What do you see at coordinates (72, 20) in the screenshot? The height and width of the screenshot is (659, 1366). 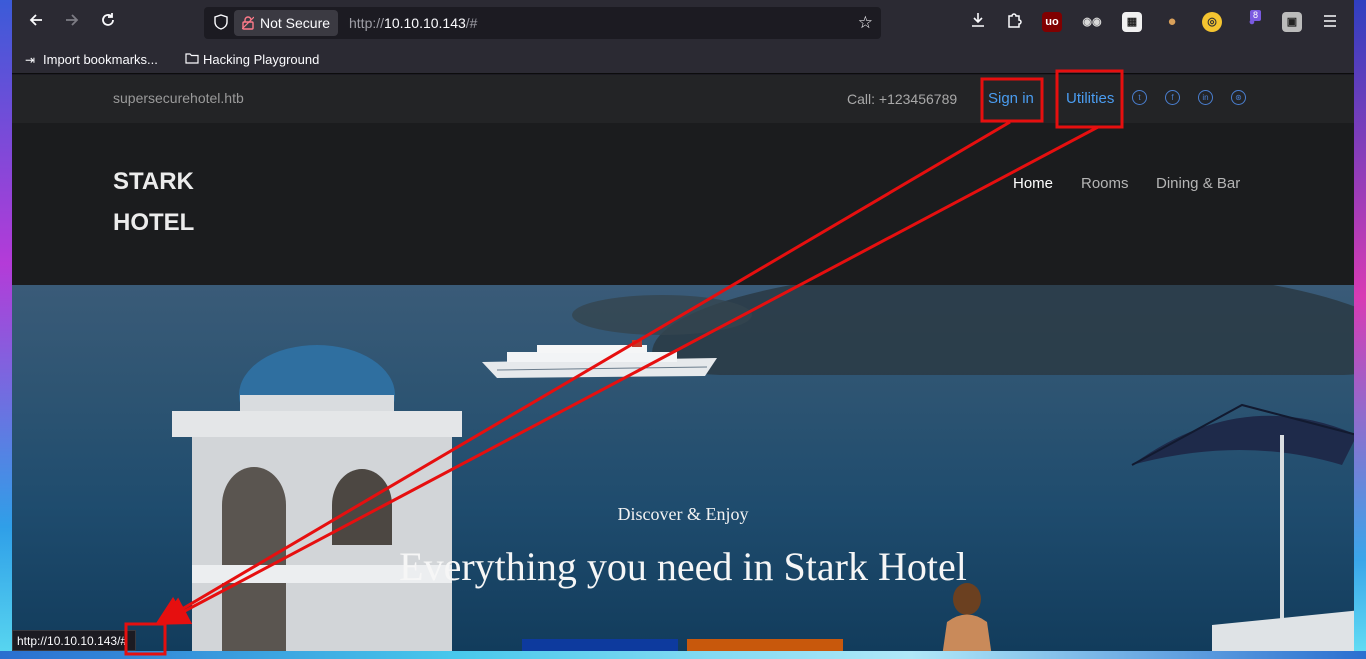 I see `forward-arrow-icon` at bounding box center [72, 20].